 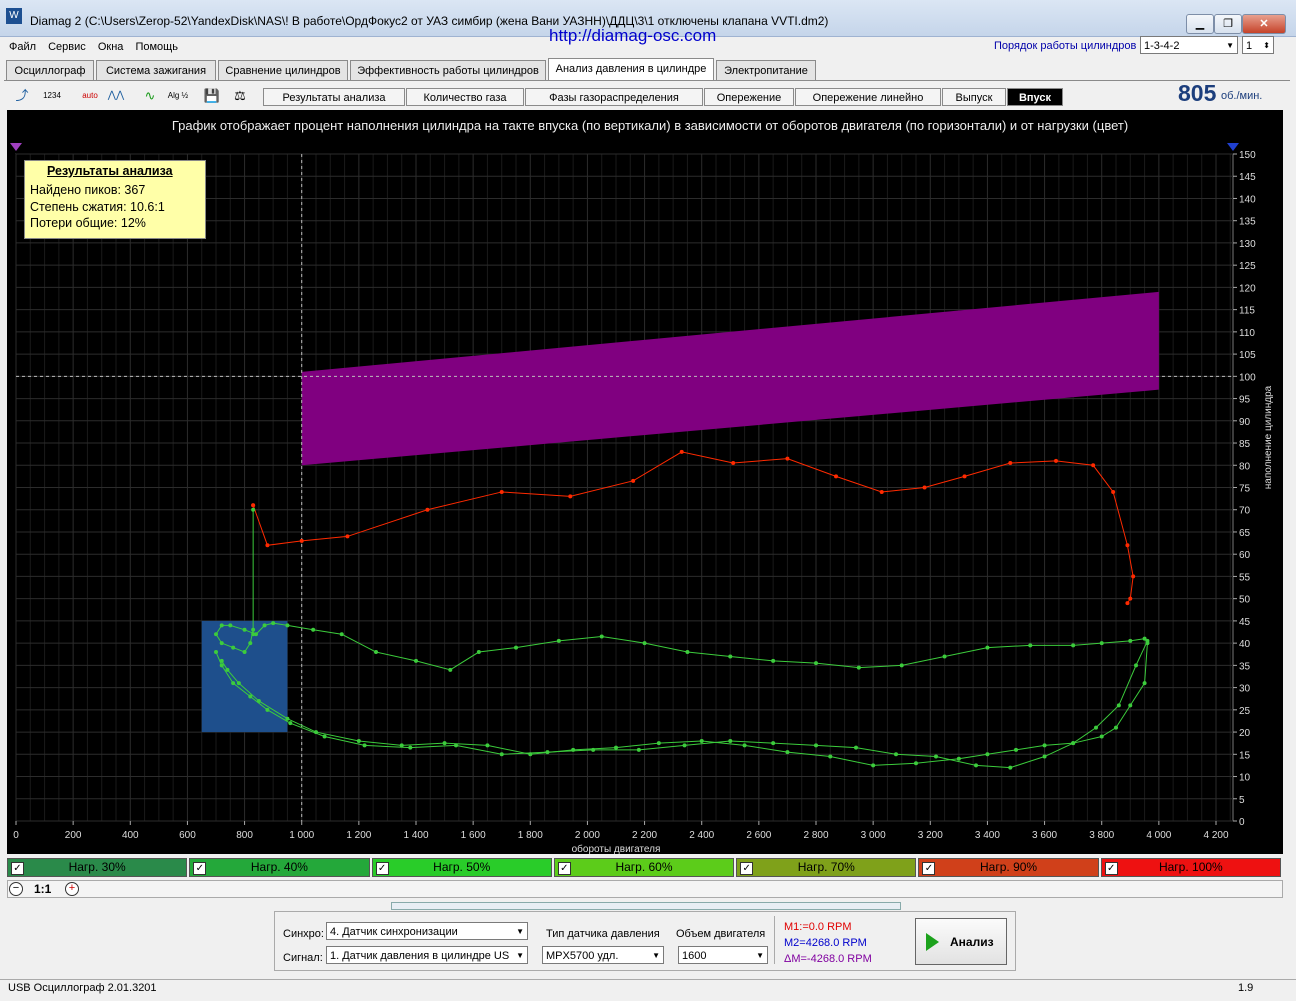 What do you see at coordinates (427, 955) in the screenshot?
I see `signal-select: 1. Датчик давления в цилиндре US ▼` at bounding box center [427, 955].